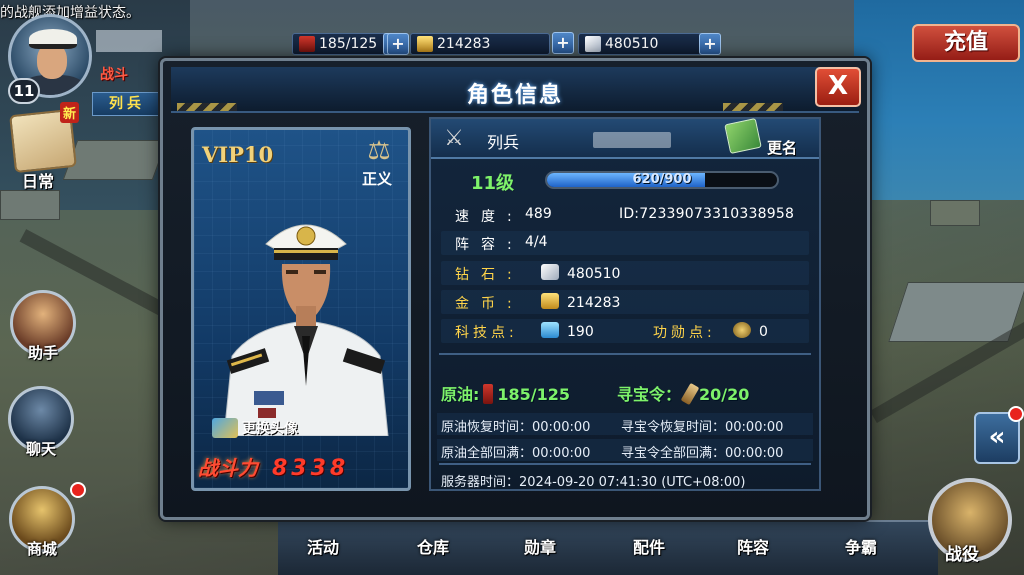  Describe the element at coordinates (516, 453) in the screenshot. I see `oil-full-time: 原油全部回满：00:00:00` at that location.